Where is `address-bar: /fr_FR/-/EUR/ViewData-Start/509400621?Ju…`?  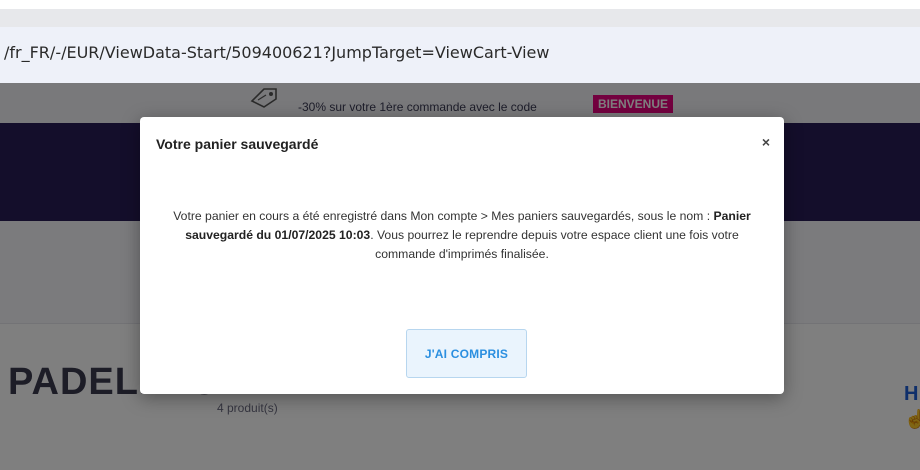
address-bar: /fr_FR/-/EUR/ViewData-Start/509400621?Ju… is located at coordinates (460, 55).